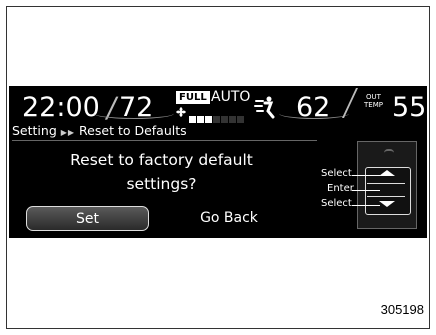  What do you see at coordinates (164, 140) in the screenshot?
I see `header-divider` at bounding box center [164, 140].